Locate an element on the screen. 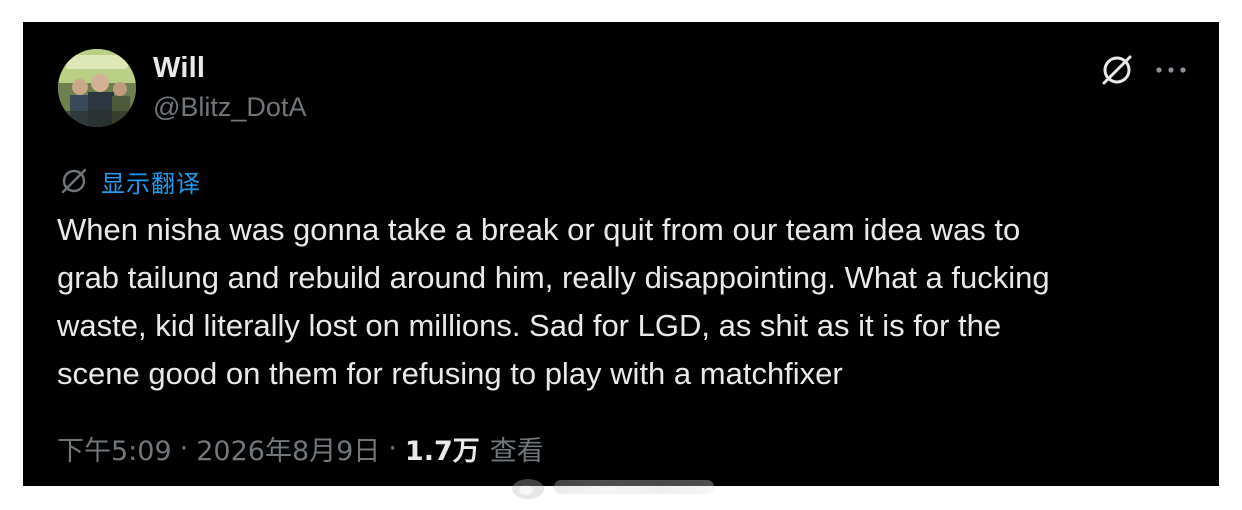 This screenshot has height=510, width=1242. views-label: 查看 is located at coordinates (517, 448).